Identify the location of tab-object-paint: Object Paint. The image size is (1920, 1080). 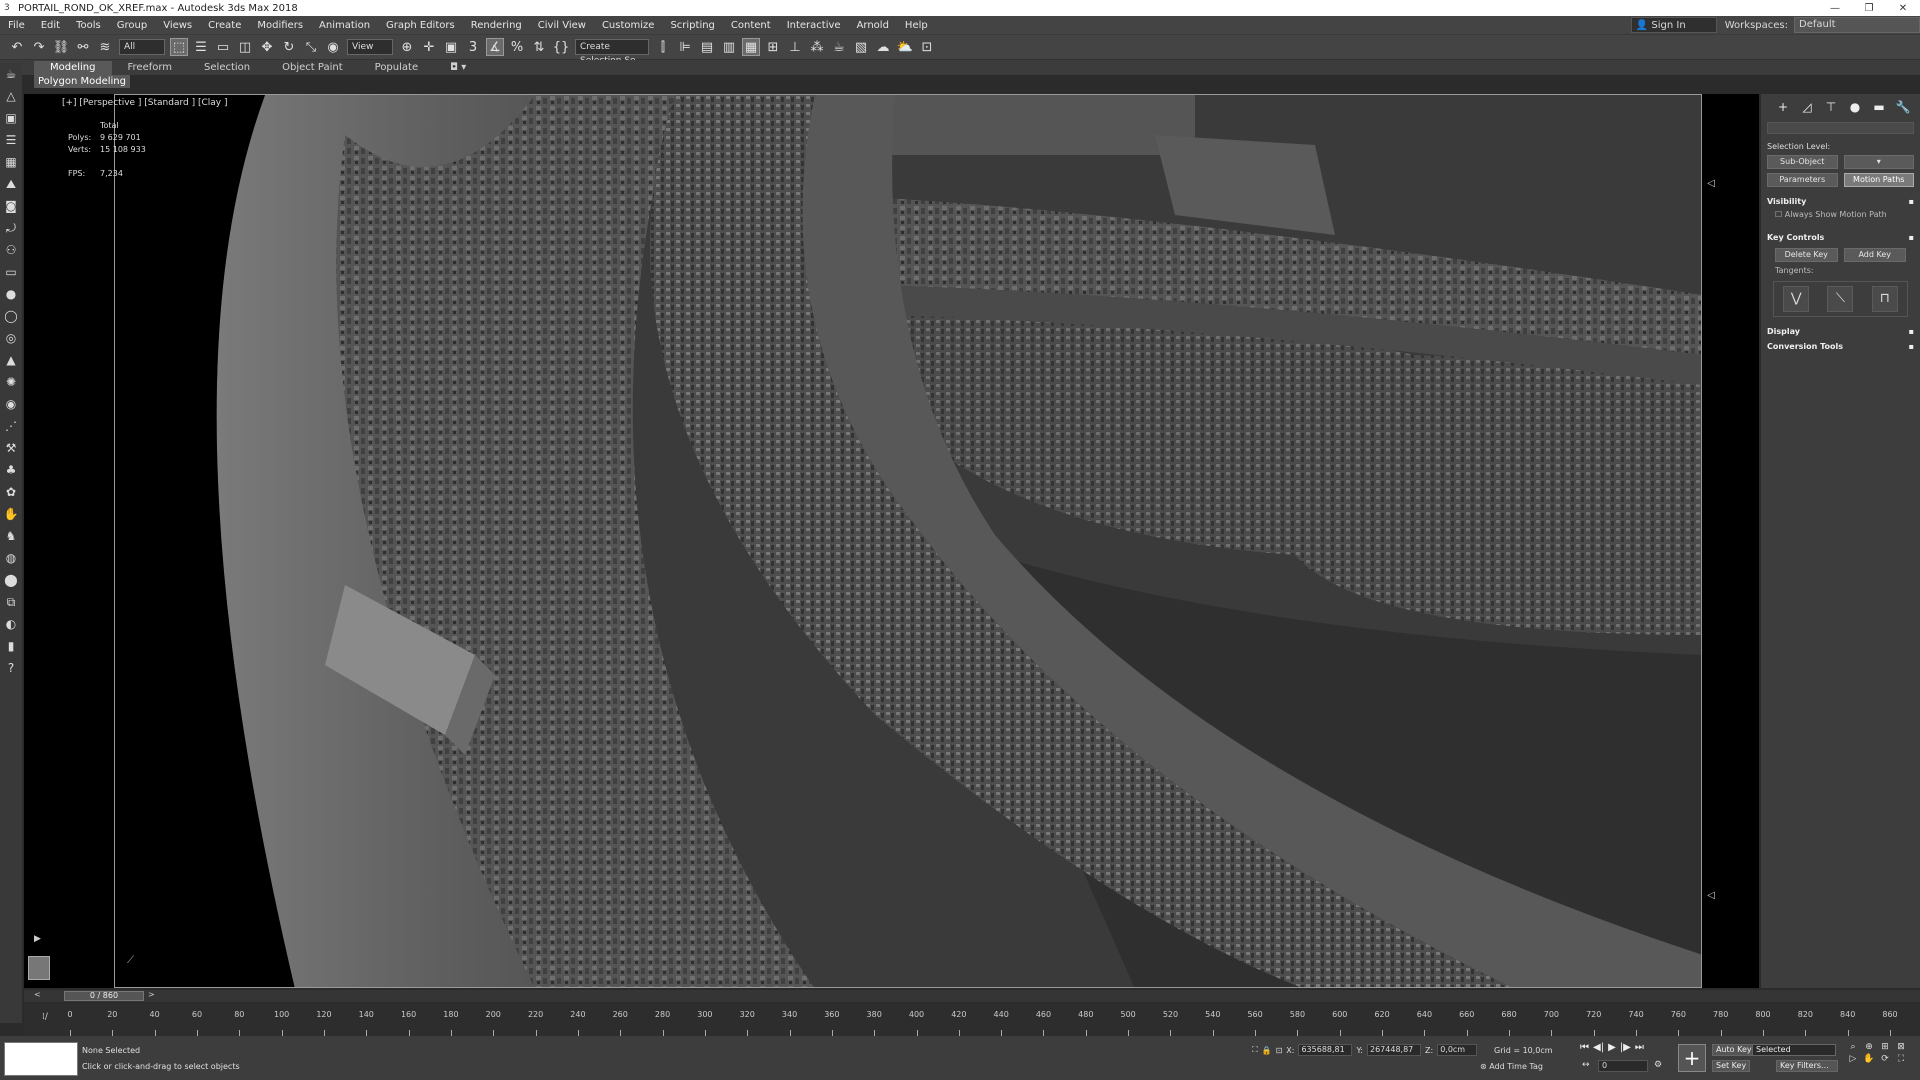
(312, 68).